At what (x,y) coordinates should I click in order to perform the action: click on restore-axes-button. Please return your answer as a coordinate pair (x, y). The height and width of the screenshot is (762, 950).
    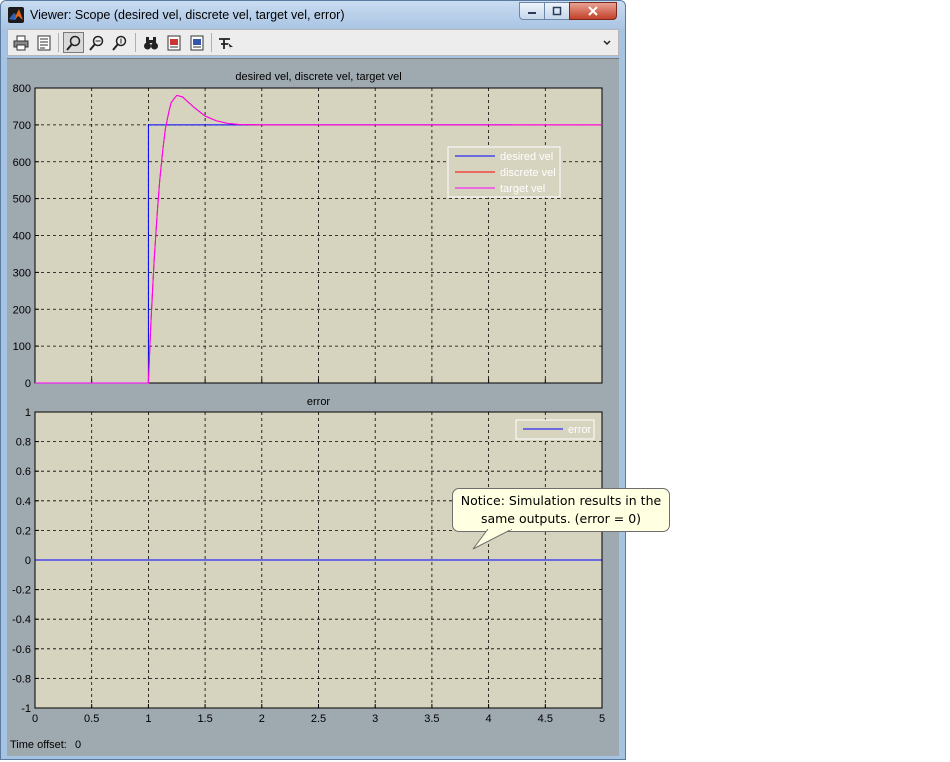
    Looking at the image, I should click on (196, 42).